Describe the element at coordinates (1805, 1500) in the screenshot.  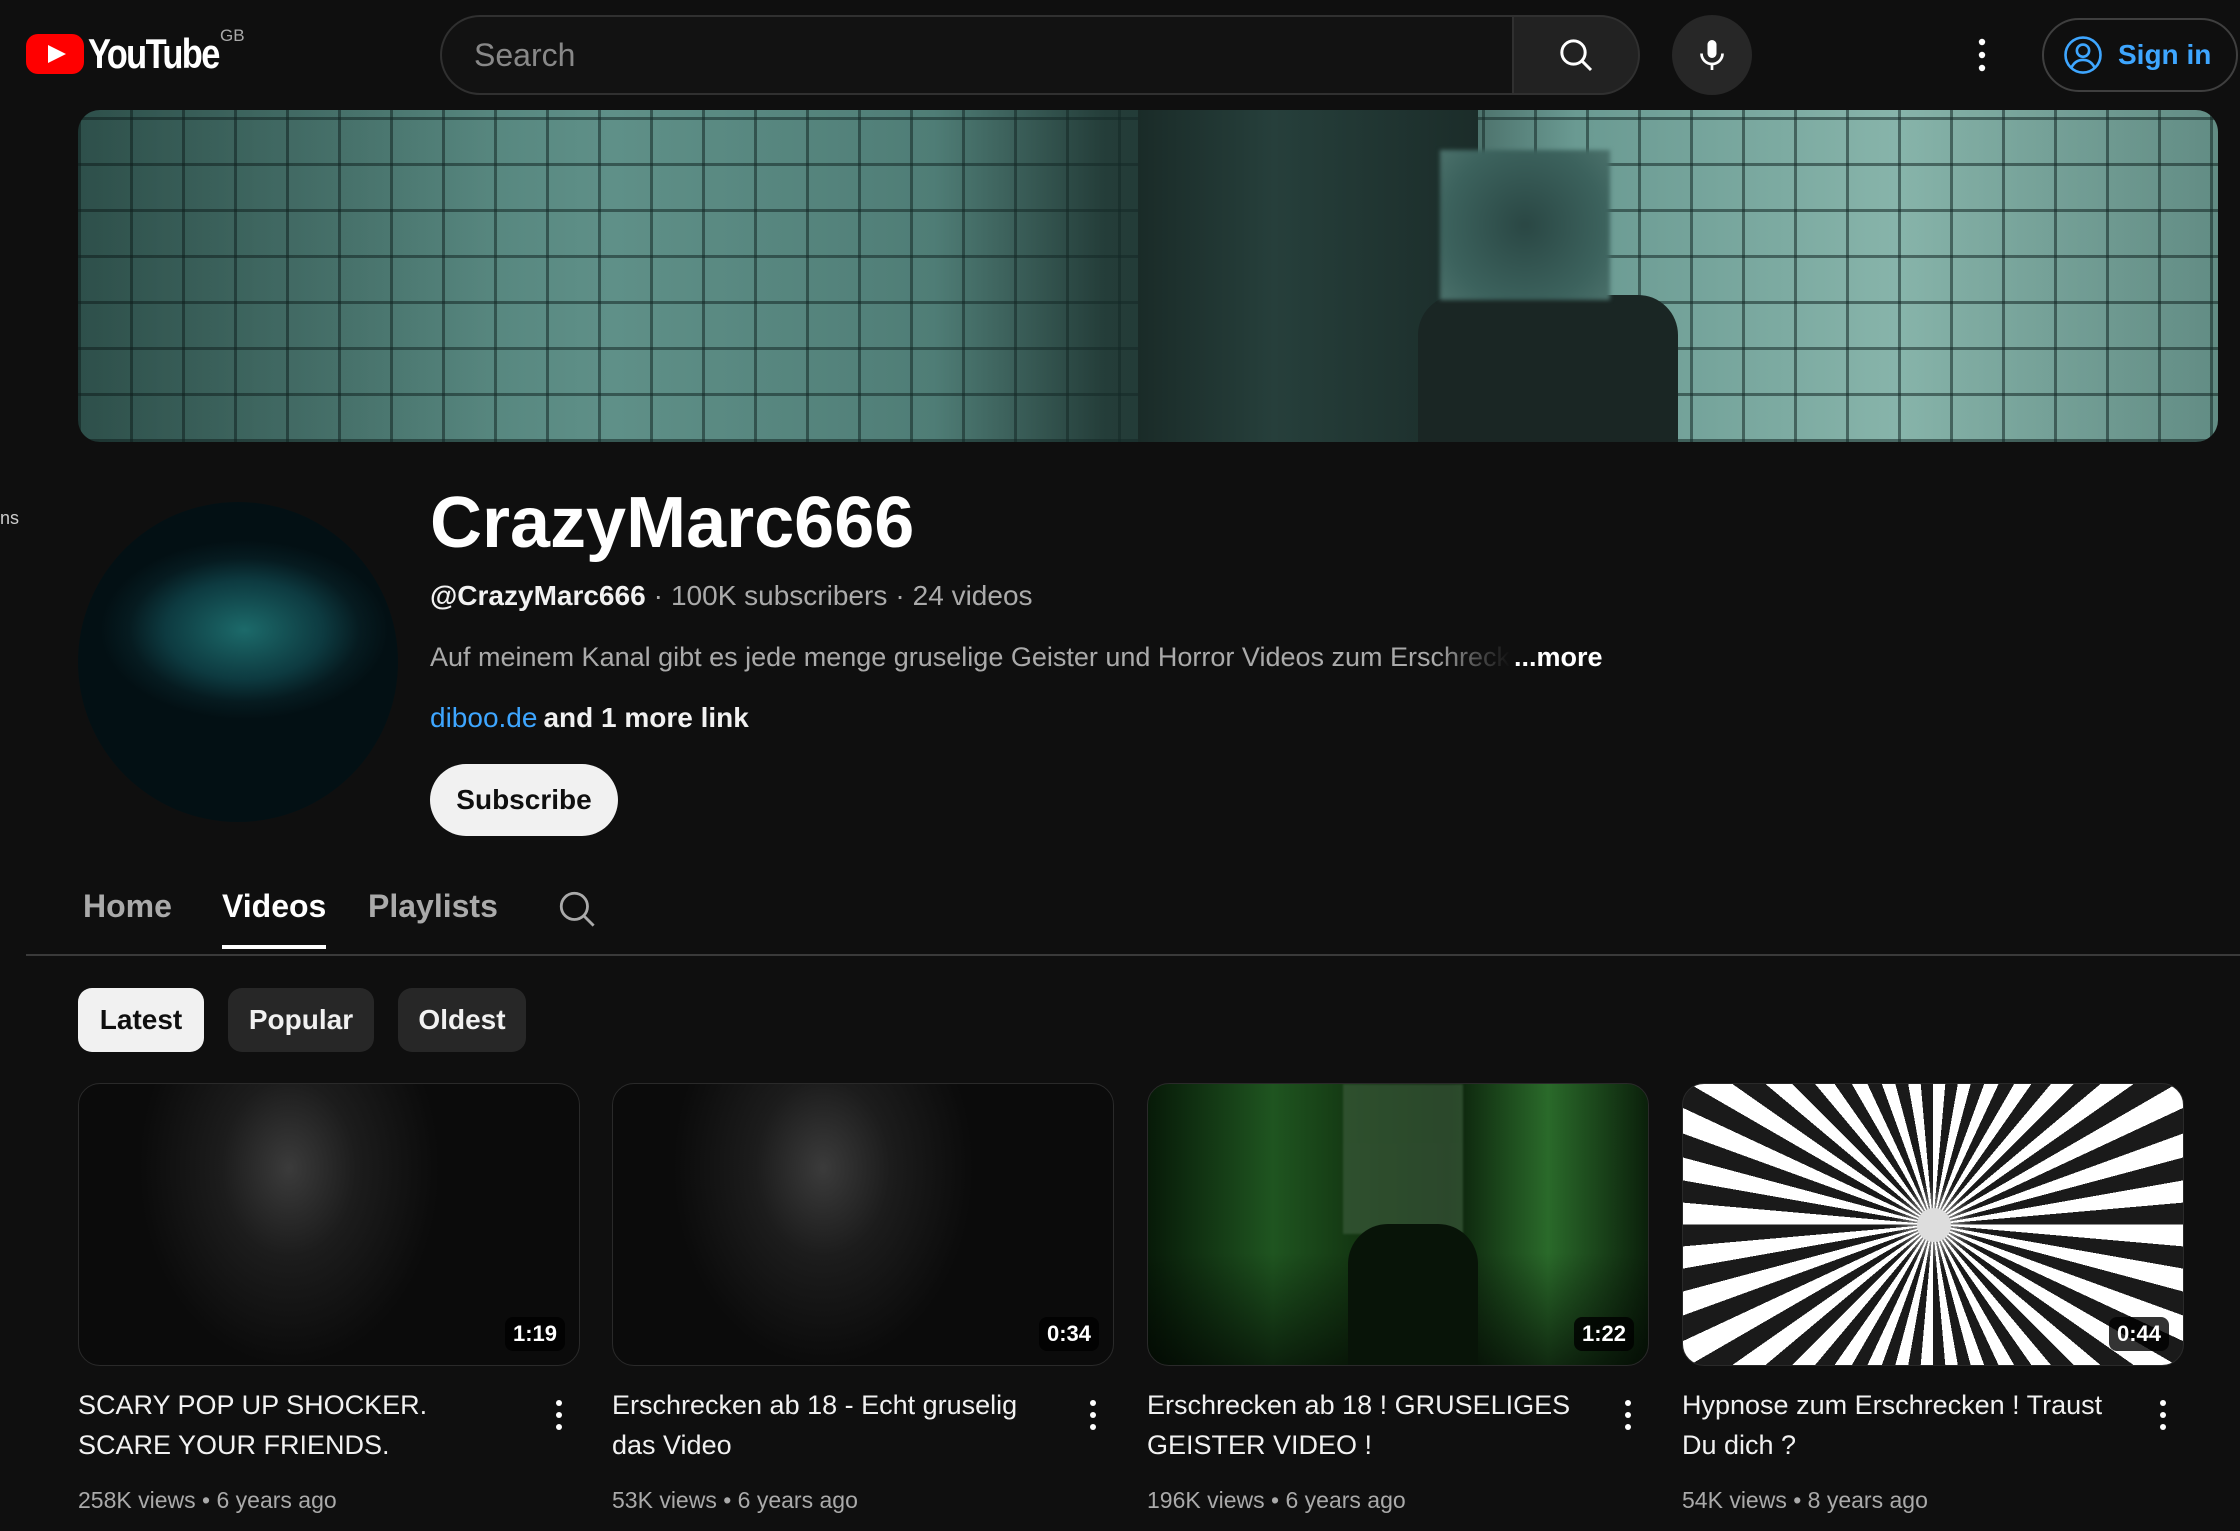
I see `video-stats: 54K views • 8 years ago` at that location.